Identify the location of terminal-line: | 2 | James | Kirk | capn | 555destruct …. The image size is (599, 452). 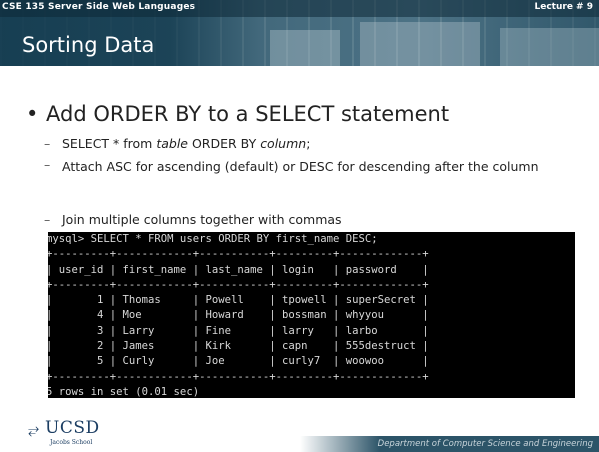
(238, 346).